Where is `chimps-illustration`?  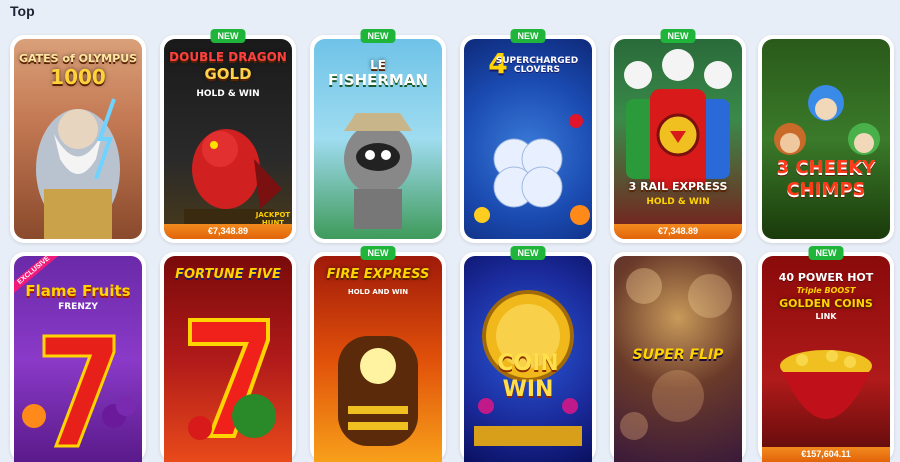 chimps-illustration is located at coordinates (827, 120).